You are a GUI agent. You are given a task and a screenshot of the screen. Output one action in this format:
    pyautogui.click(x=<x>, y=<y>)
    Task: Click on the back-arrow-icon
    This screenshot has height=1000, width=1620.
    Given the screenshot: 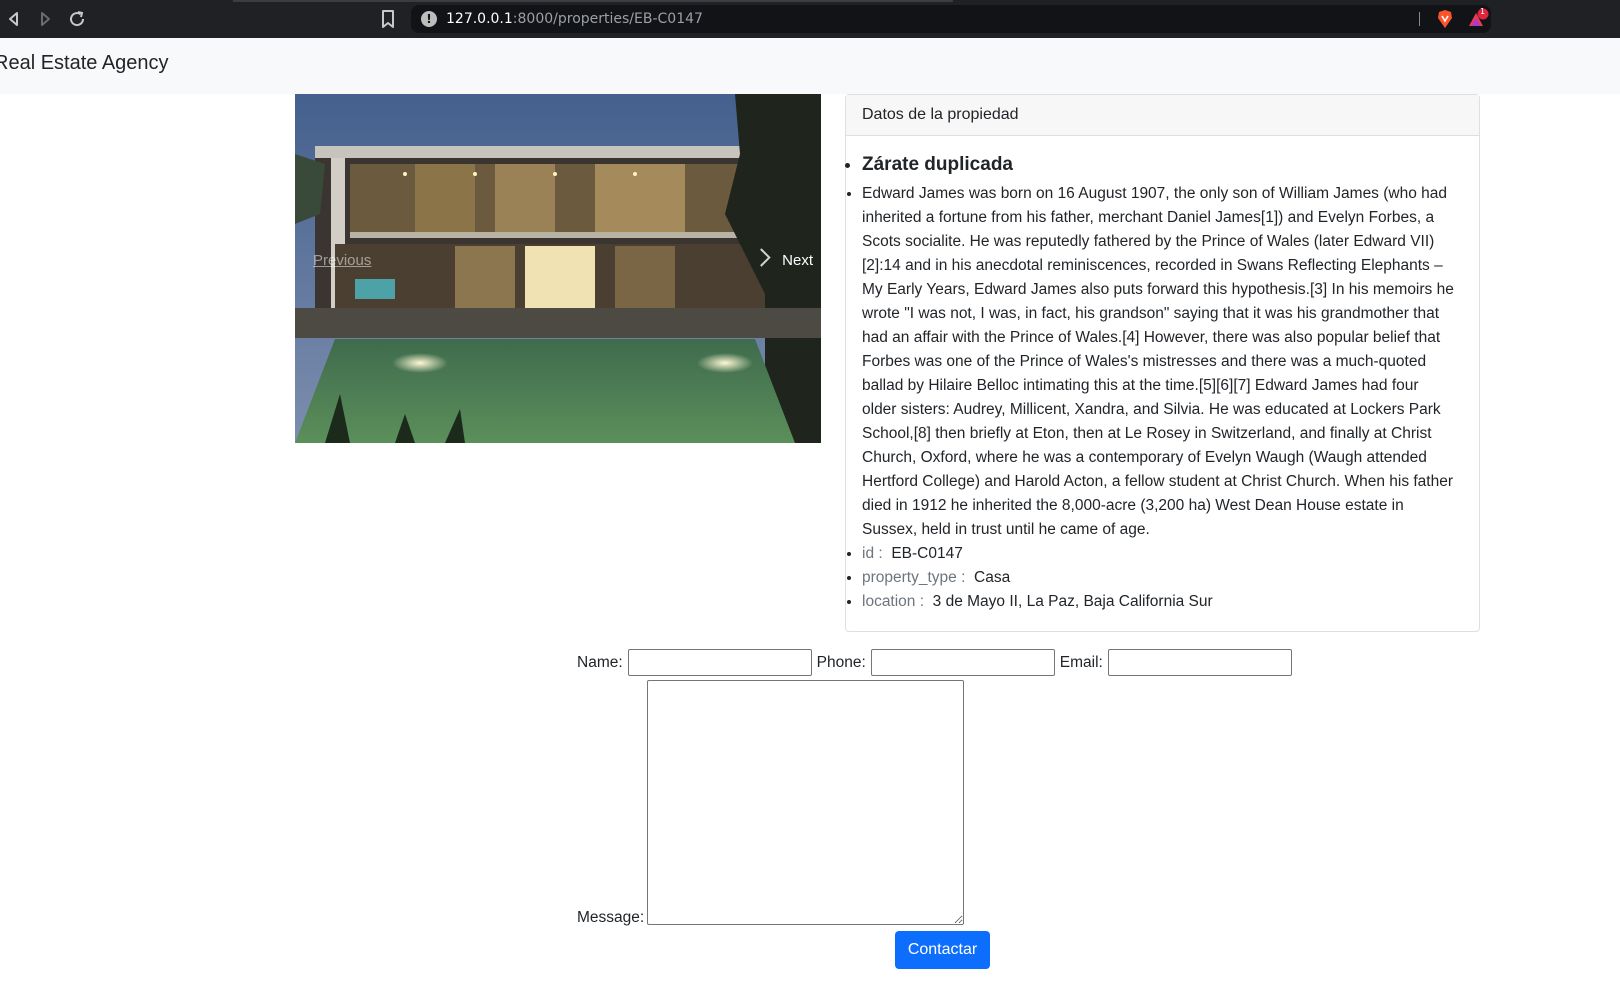 What is the action you would take?
    pyautogui.click(x=14, y=19)
    